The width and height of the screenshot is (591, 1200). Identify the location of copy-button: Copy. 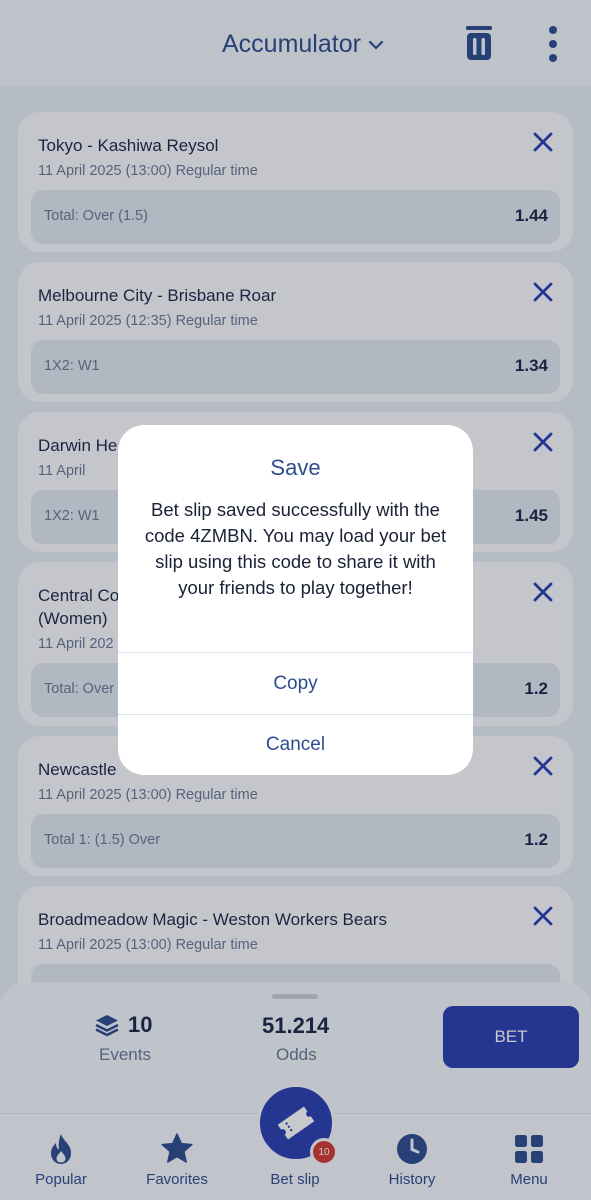
(295, 684).